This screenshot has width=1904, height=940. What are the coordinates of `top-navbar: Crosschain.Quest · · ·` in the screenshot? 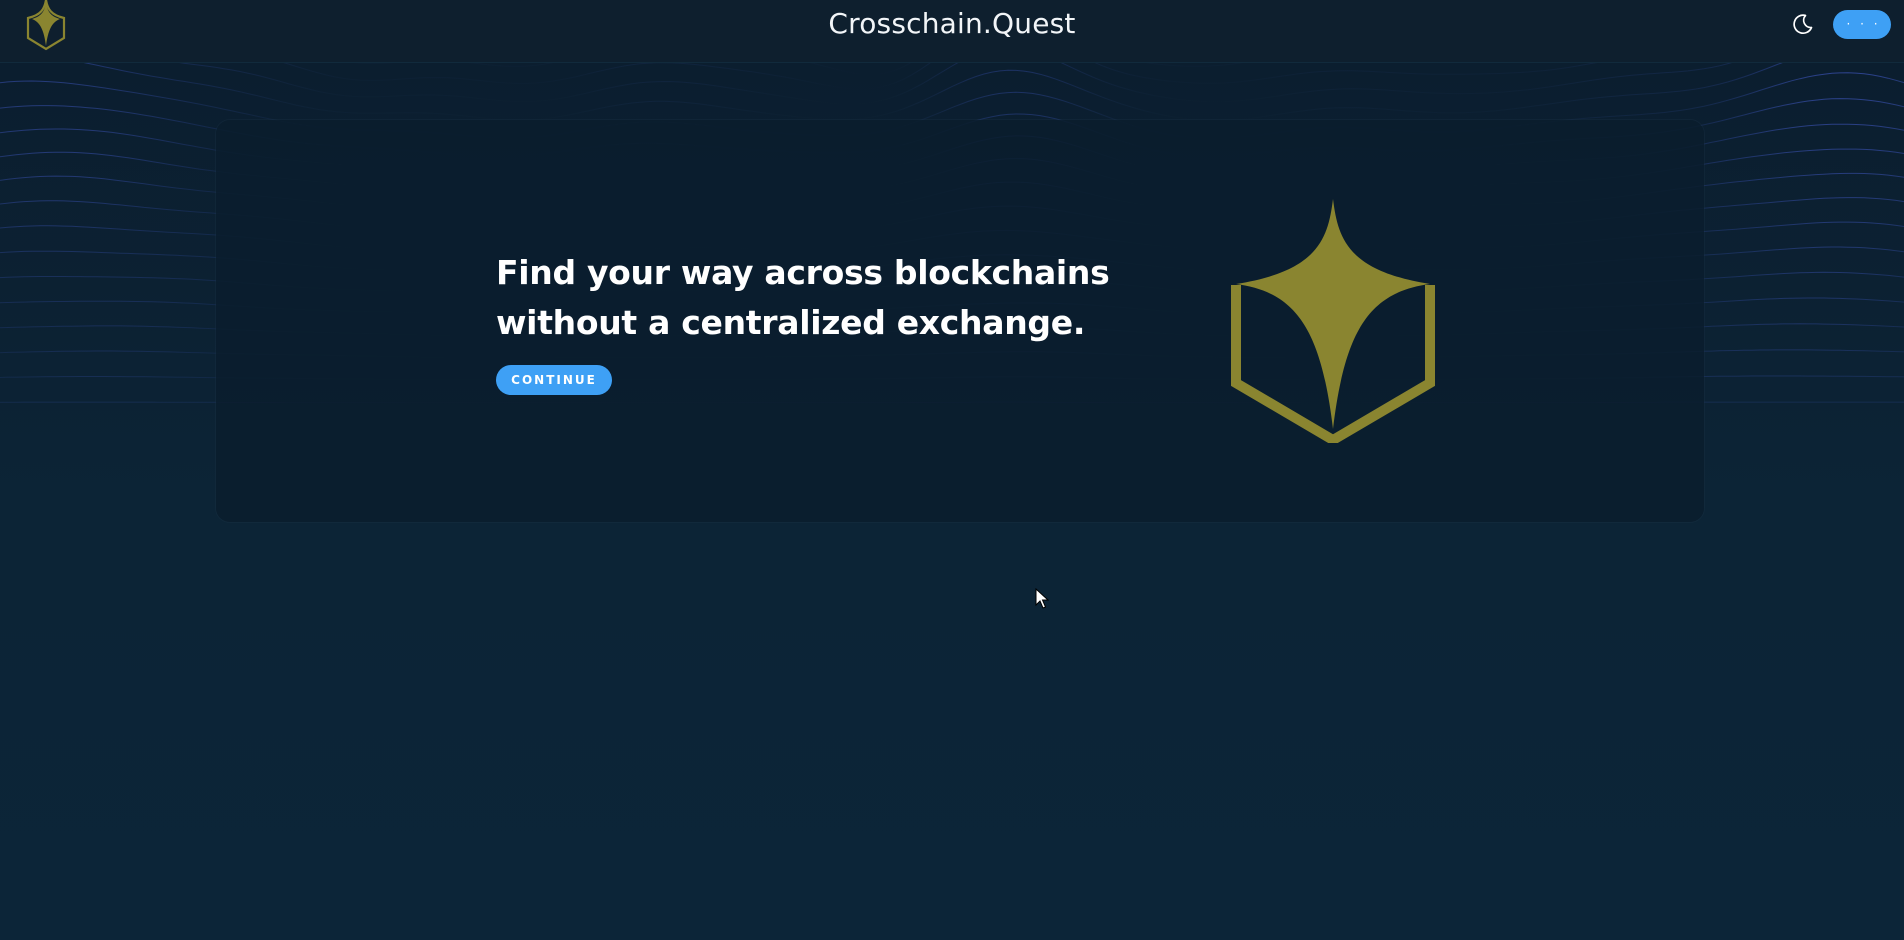 It's located at (952, 31).